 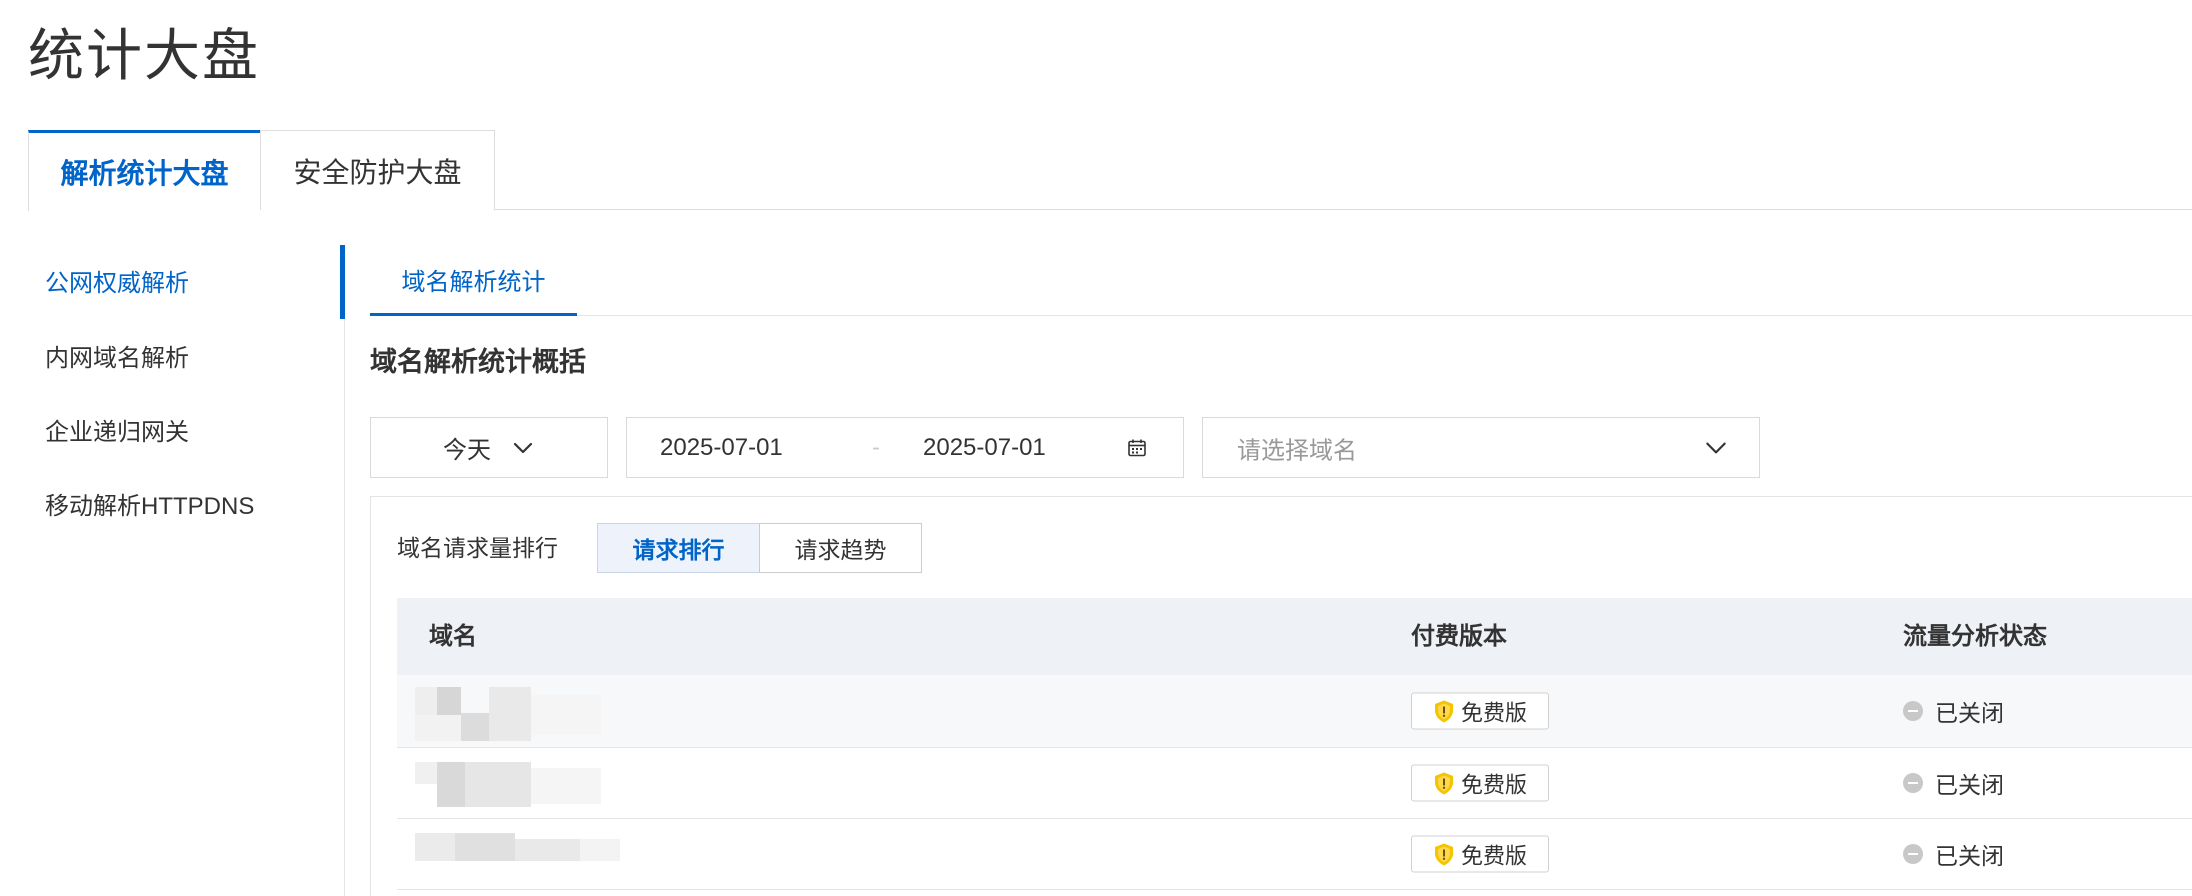 I want to click on toggle-label: 请求排行, so click(x=678, y=550).